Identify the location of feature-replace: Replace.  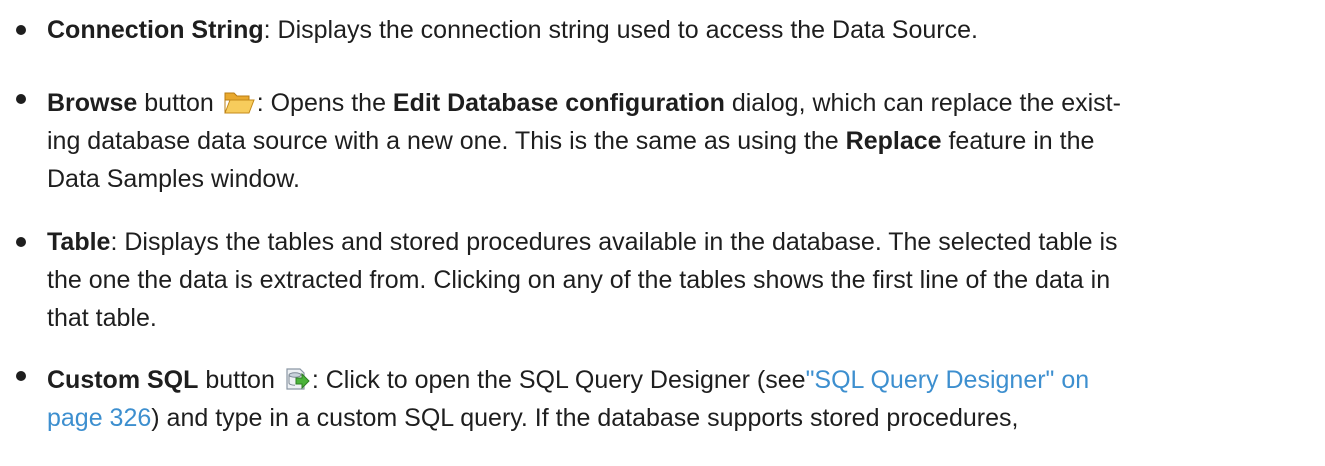
(893, 141).